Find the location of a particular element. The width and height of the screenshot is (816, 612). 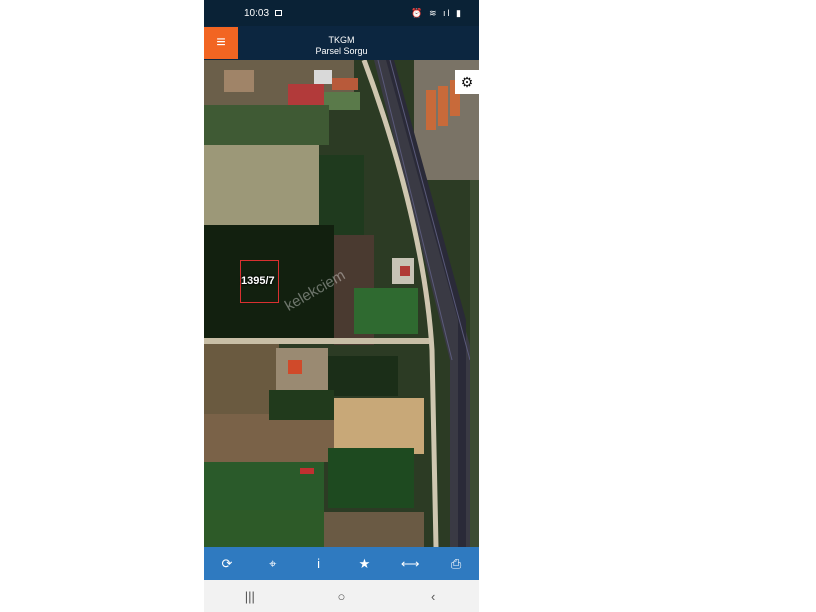

back-icon: ‹ is located at coordinates (433, 596).